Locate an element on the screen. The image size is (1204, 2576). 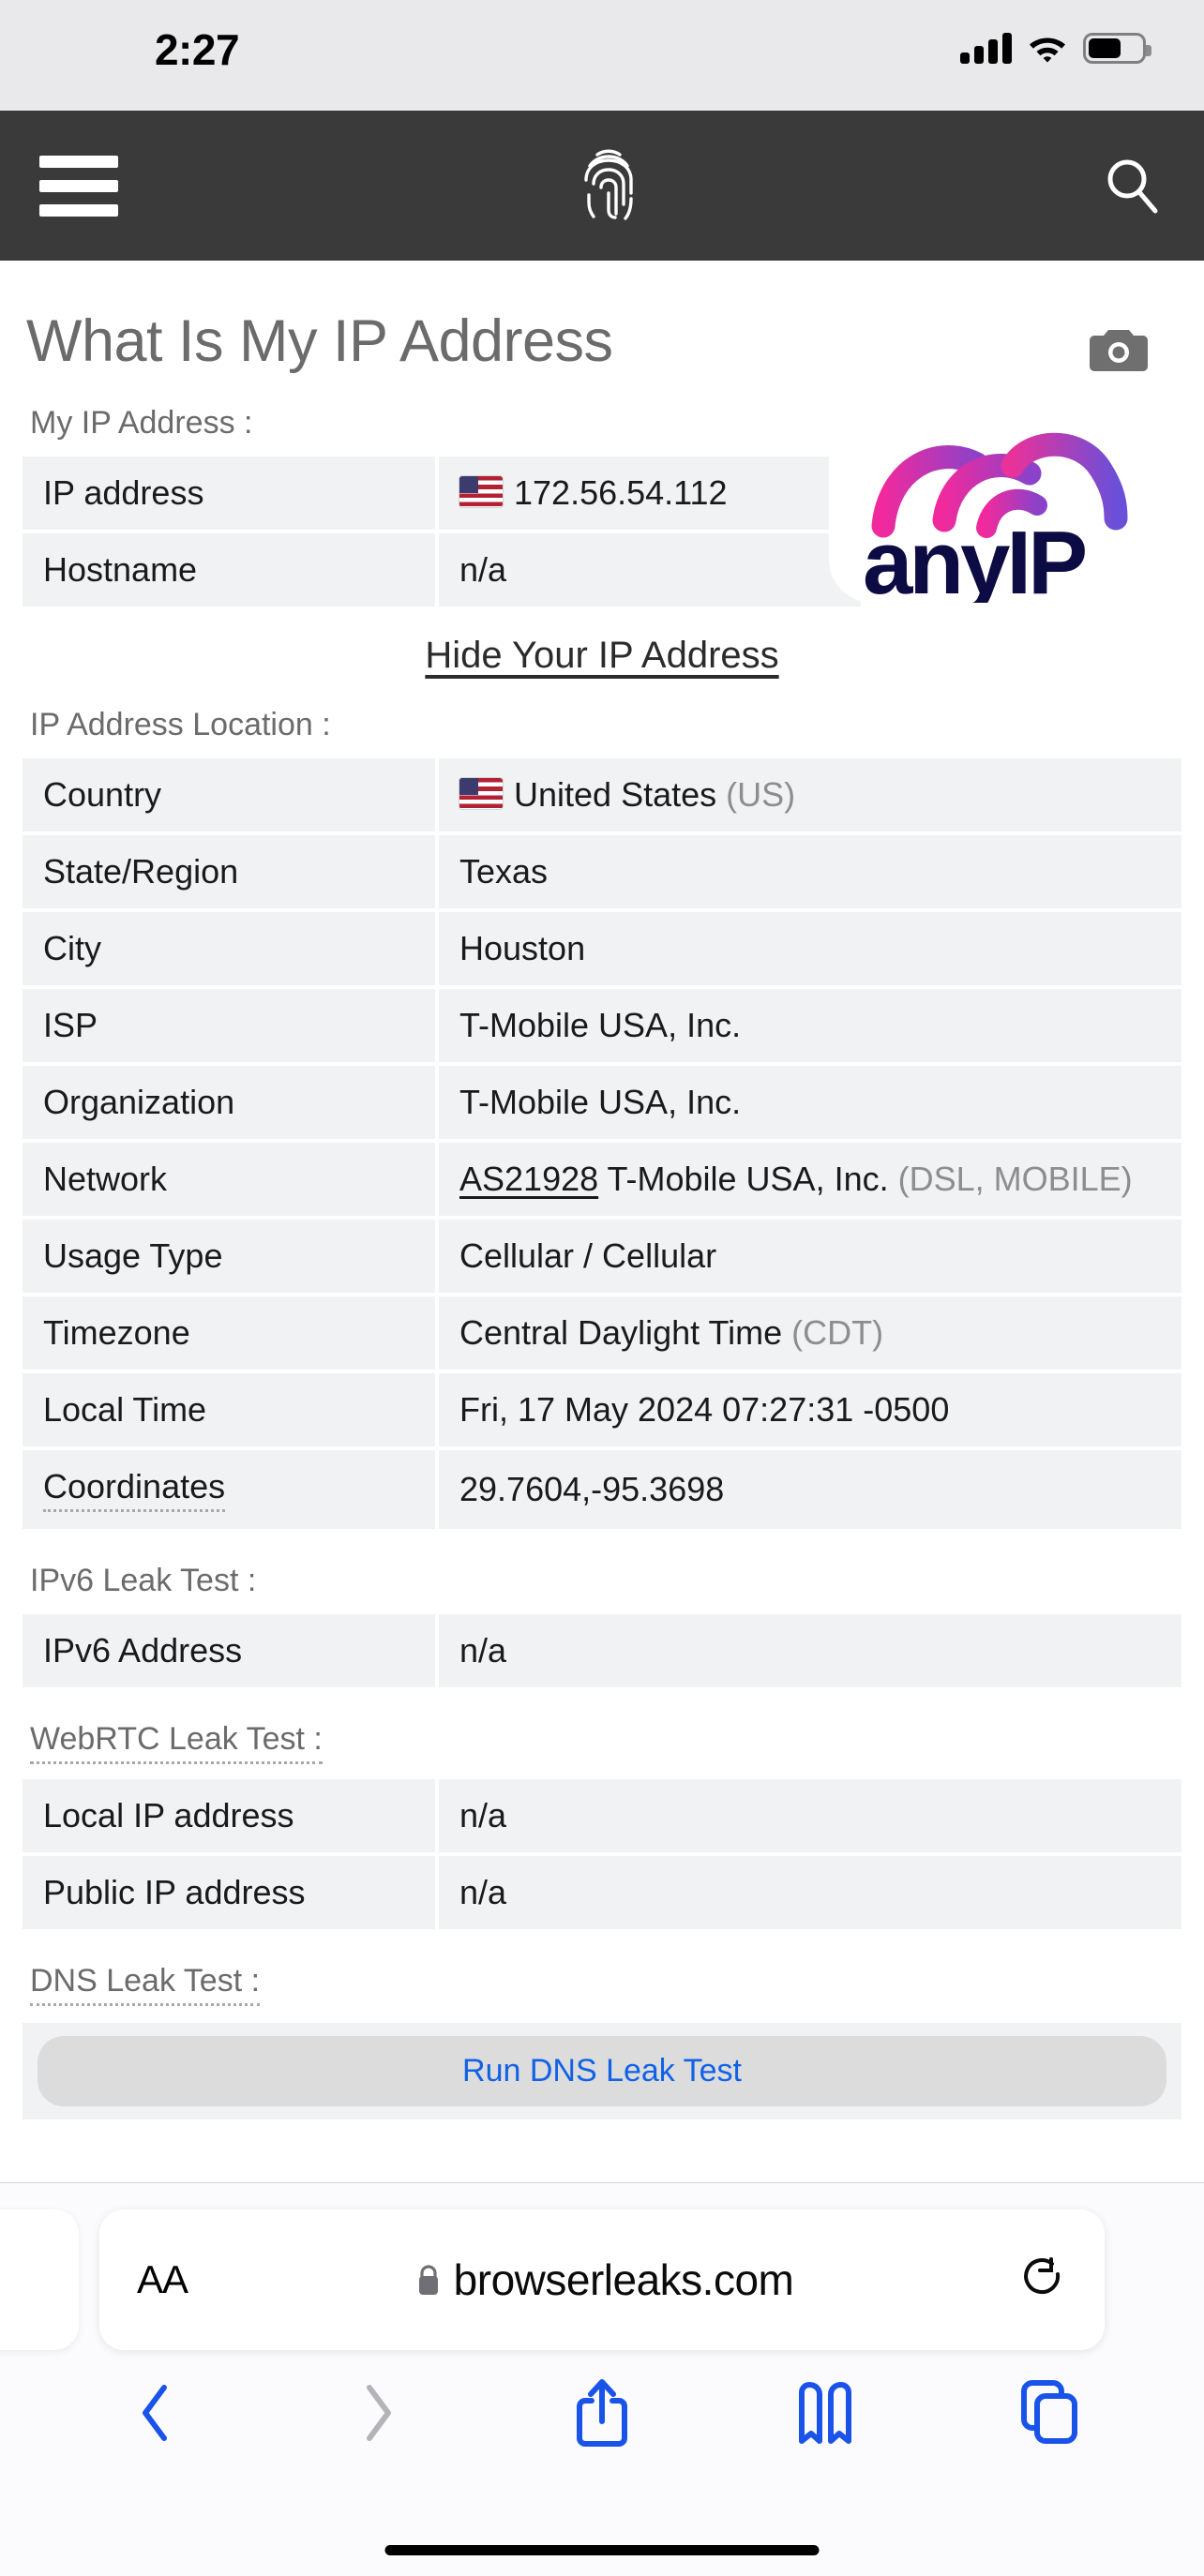
row-value: Central Daylight Time (CDT) is located at coordinates (810, 1333).